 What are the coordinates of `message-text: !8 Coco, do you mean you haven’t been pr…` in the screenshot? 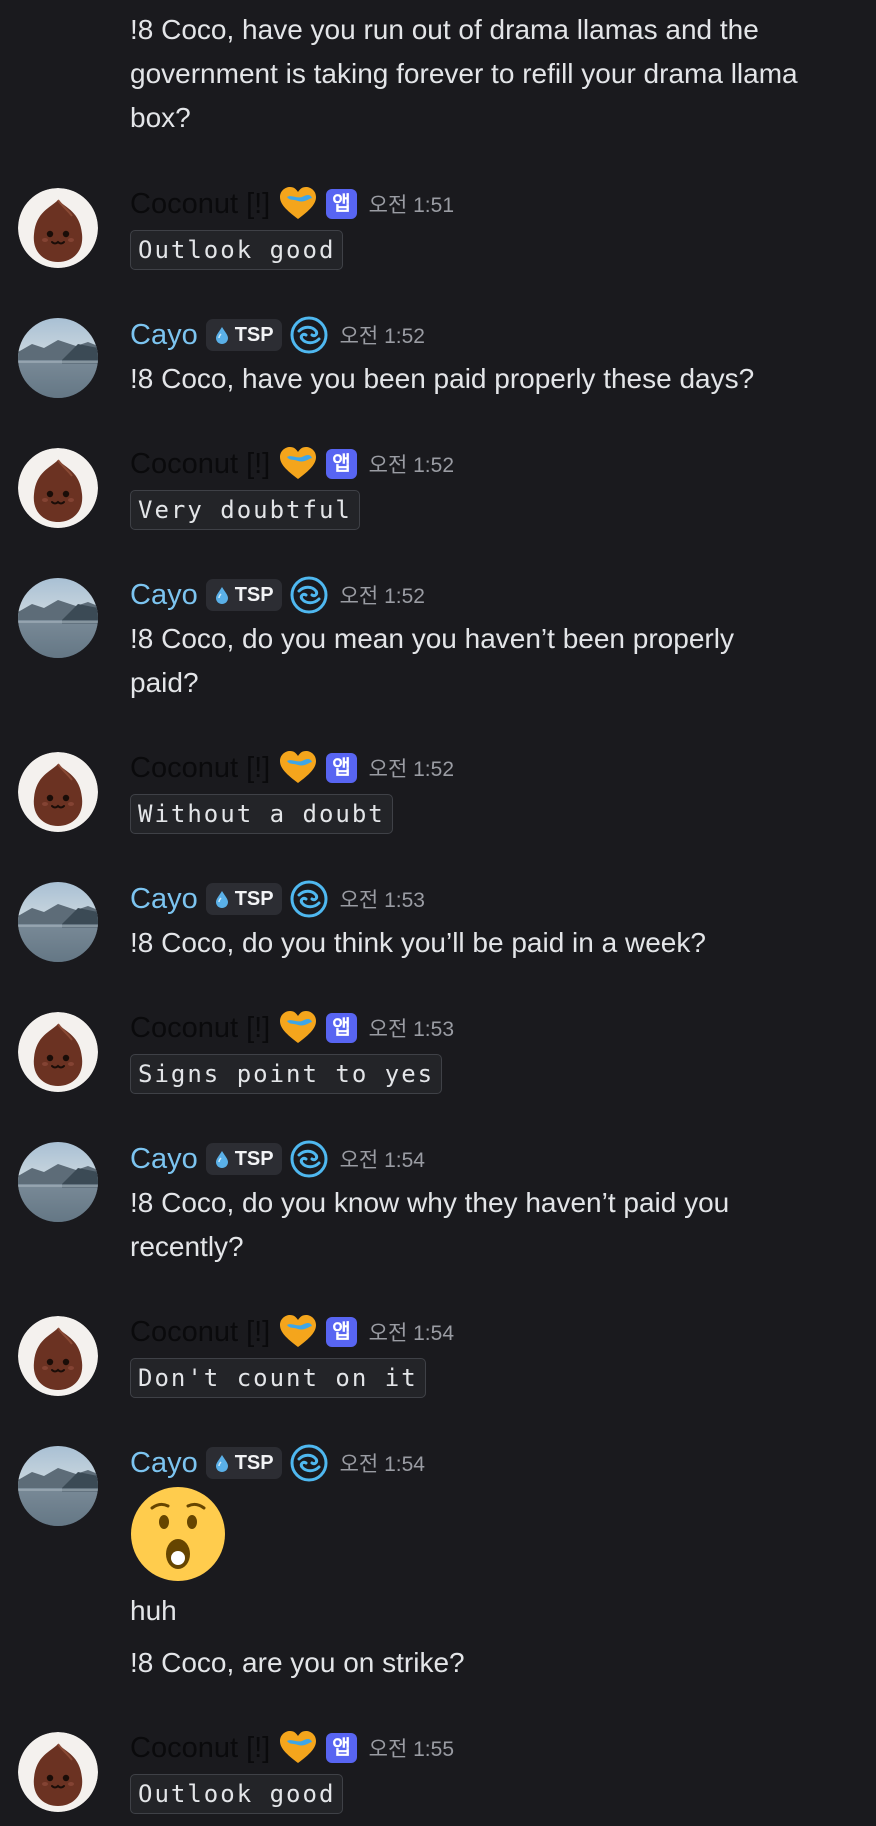 It's located at (432, 660).